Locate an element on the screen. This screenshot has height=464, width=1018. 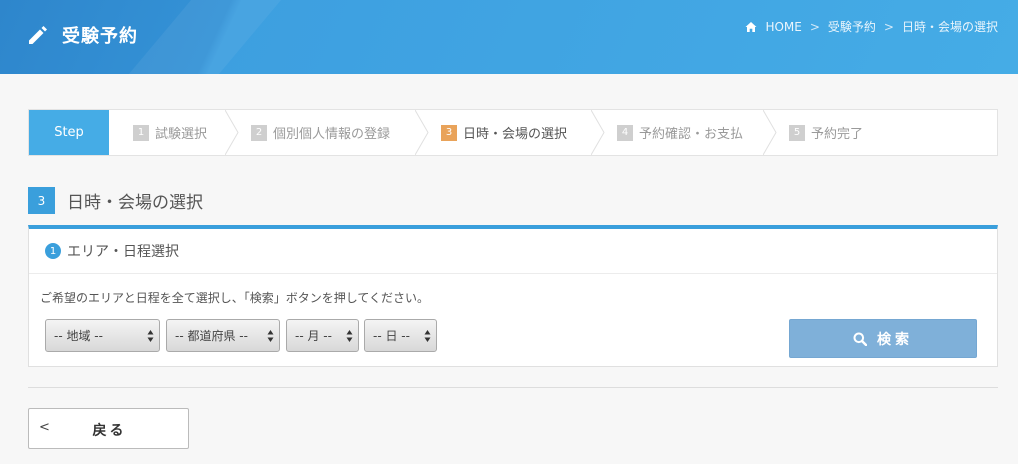
step-3: 3 日時・会場の選択 is located at coordinates (511, 132).